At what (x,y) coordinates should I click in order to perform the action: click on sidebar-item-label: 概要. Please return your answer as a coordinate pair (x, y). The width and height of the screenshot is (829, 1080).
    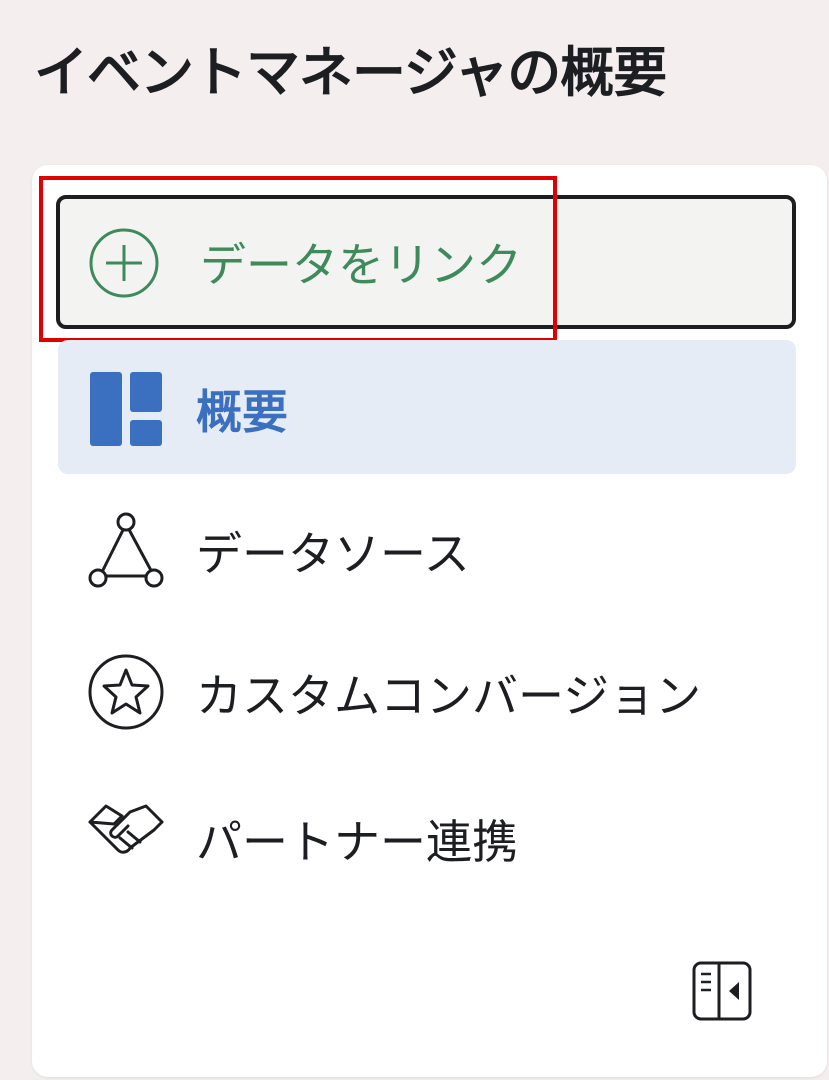
    Looking at the image, I should click on (242, 412).